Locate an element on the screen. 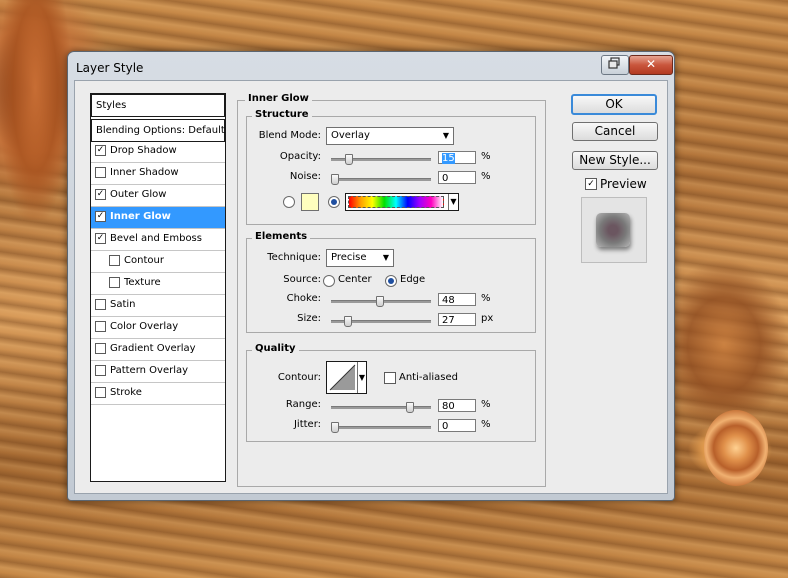 This screenshot has height=578, width=788. solid-color-radio is located at coordinates (289, 202).